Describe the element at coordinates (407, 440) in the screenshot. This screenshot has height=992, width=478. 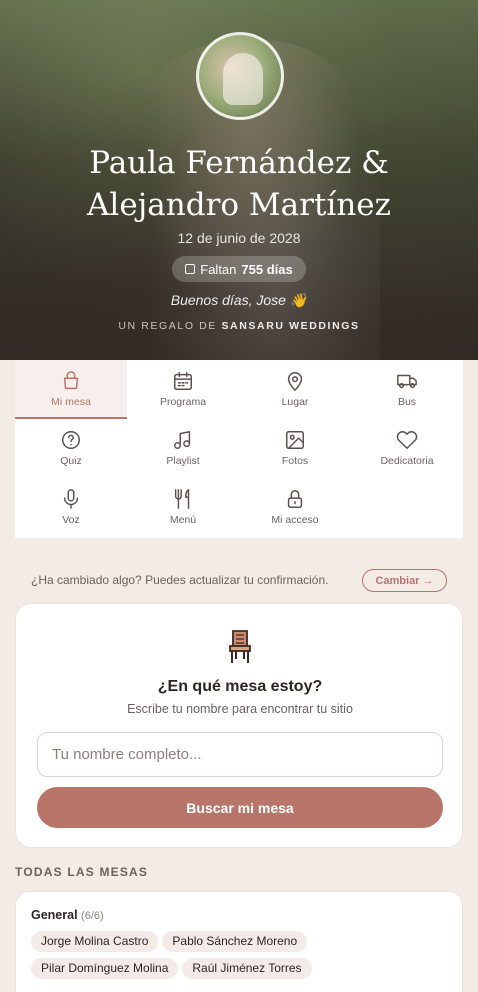
I see `heart-icon` at that location.